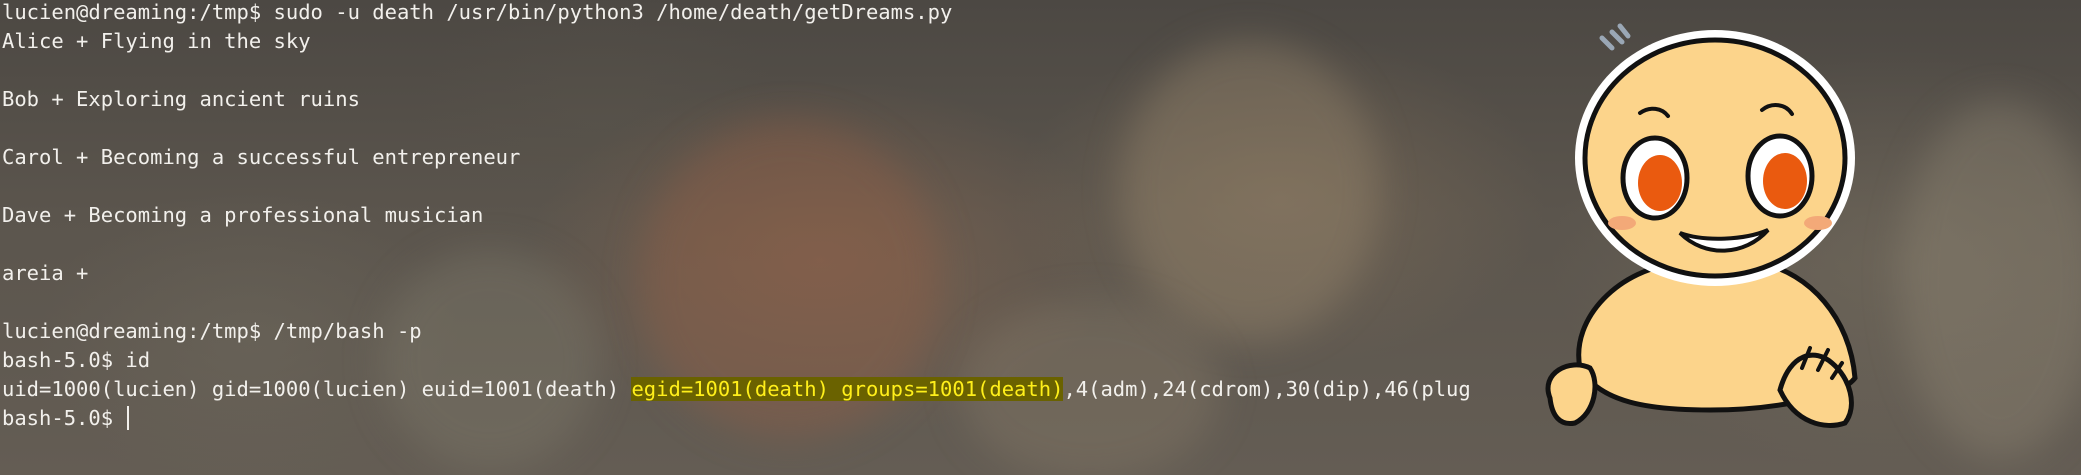 Image resolution: width=2081 pixels, height=475 pixels. I want to click on terminal-line: areia +, so click(45, 273).